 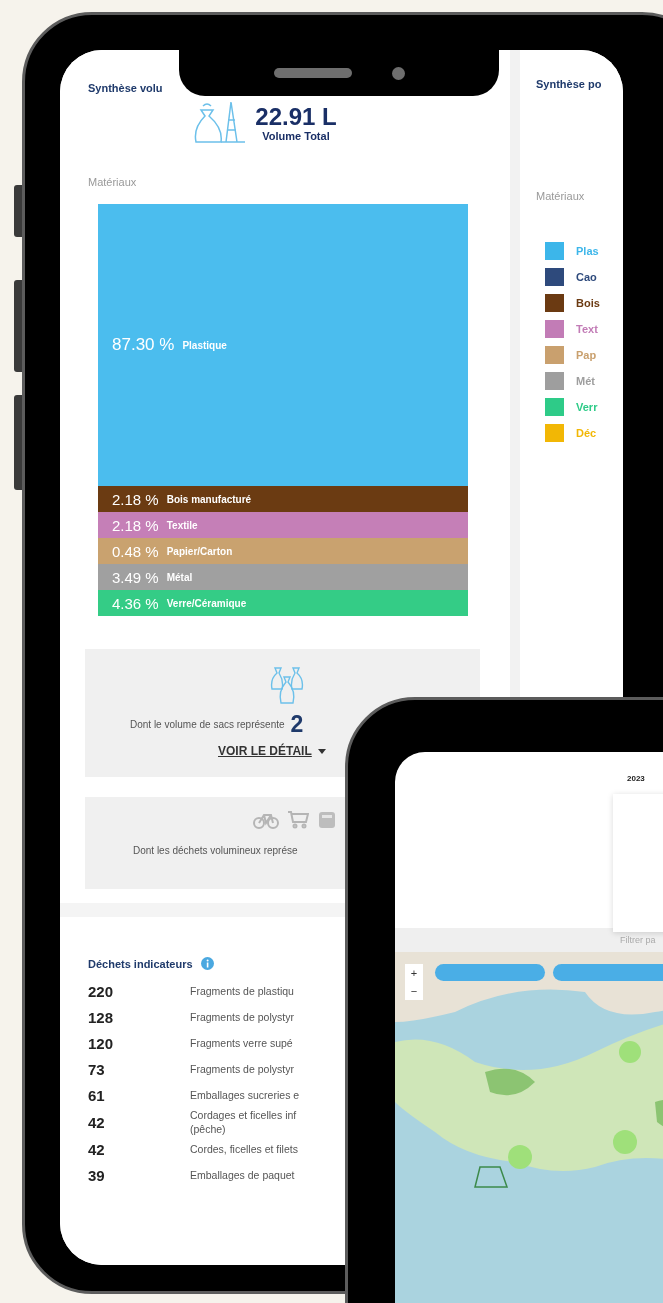 What do you see at coordinates (242, 1043) in the screenshot?
I see `indicator-label: Fragments verre supé` at bounding box center [242, 1043].